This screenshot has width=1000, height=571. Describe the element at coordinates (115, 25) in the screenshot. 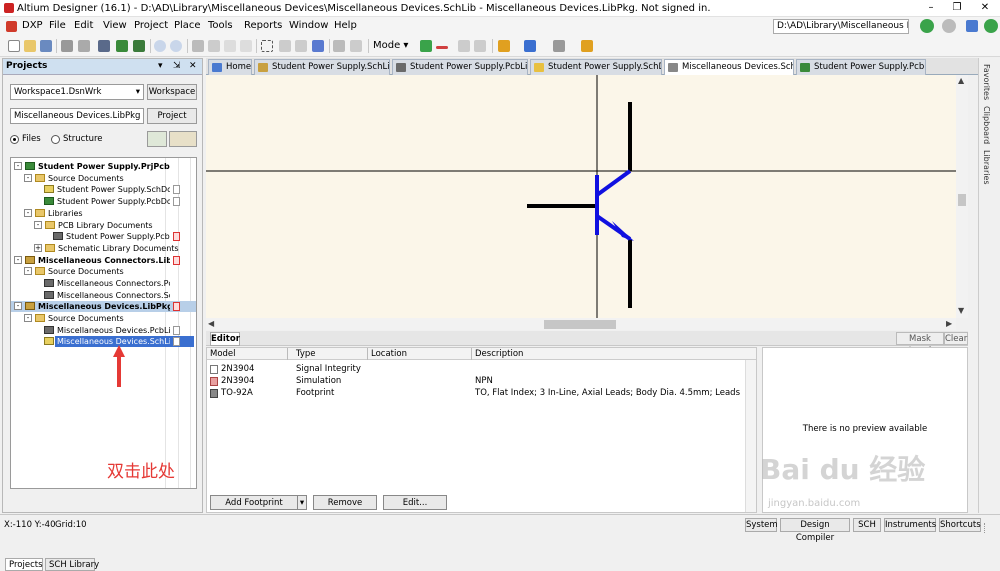

I see `menu-view: View` at that location.